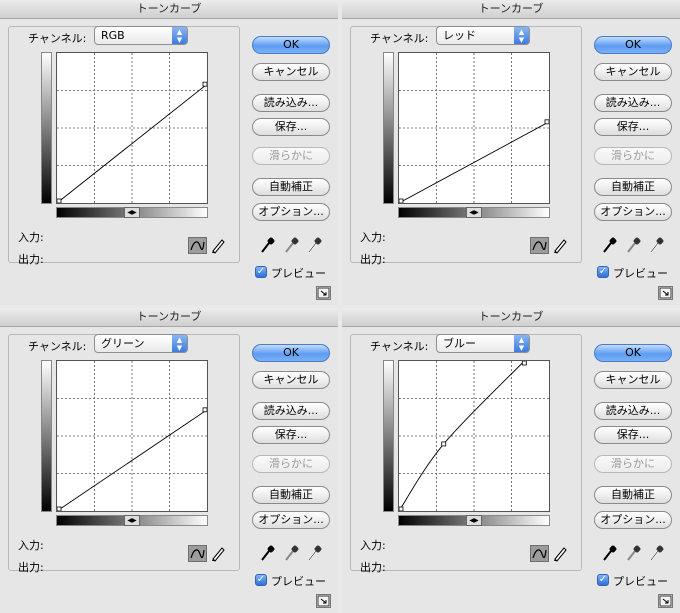 Image resolution: width=680 pixels, height=613 pixels. What do you see at coordinates (141, 343) in the screenshot?
I see `channel-select: グリーン ▲ ▼` at bounding box center [141, 343].